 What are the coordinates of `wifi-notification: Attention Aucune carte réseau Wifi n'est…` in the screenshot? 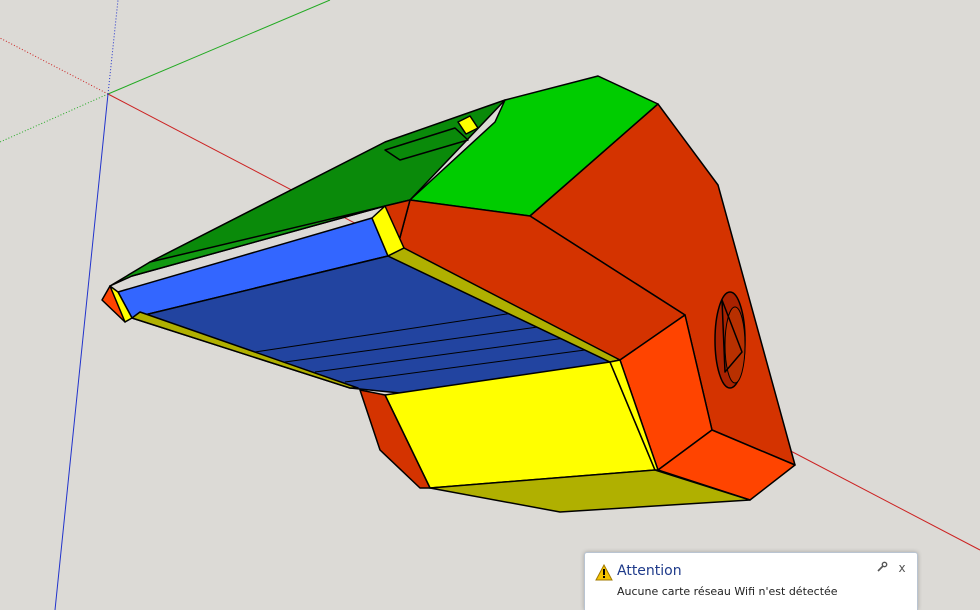 It's located at (751, 581).